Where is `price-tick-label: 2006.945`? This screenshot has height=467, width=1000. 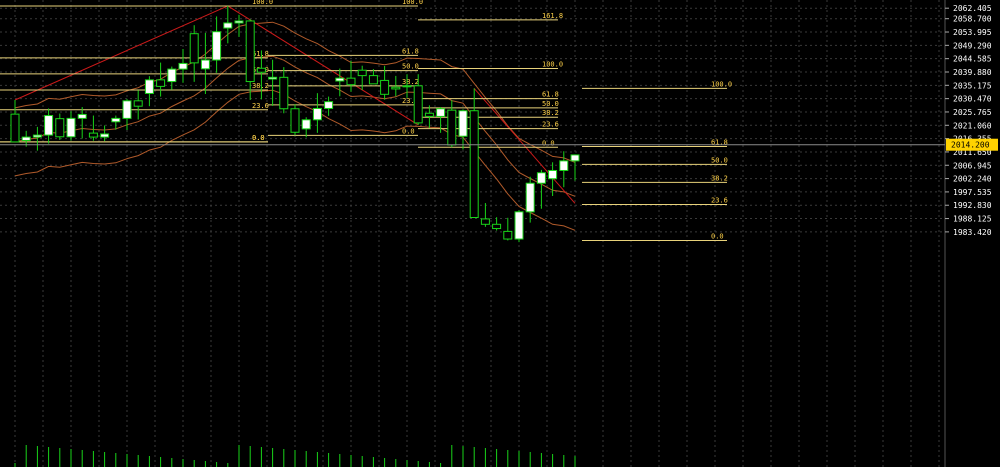
price-tick-label: 2006.945 is located at coordinates (972, 165).